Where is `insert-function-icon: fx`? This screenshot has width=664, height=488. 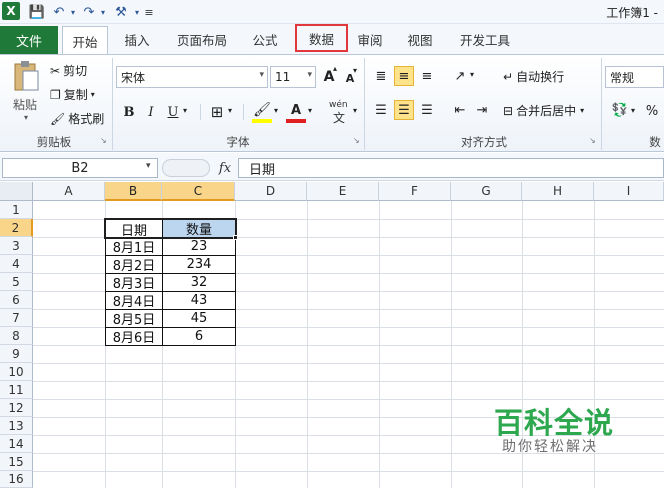 insert-function-icon: fx is located at coordinates (225, 168).